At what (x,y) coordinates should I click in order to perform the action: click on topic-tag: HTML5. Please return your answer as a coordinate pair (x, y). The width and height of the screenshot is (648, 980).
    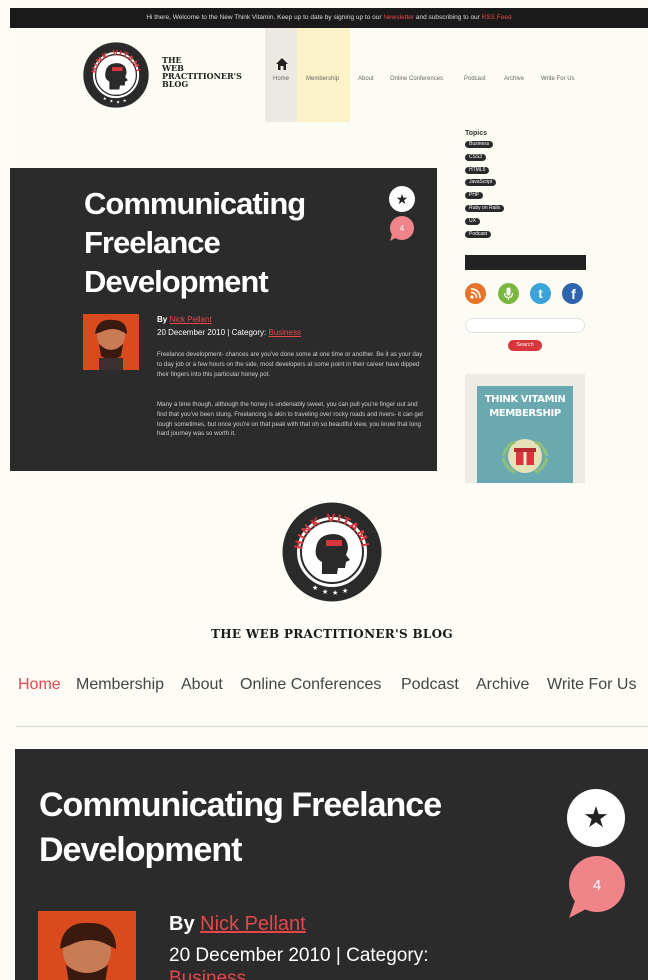
    Looking at the image, I should click on (477, 170).